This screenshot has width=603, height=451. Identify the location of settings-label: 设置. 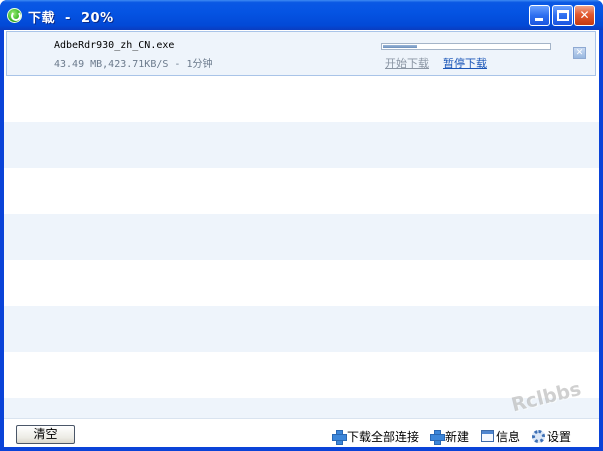
(559, 437).